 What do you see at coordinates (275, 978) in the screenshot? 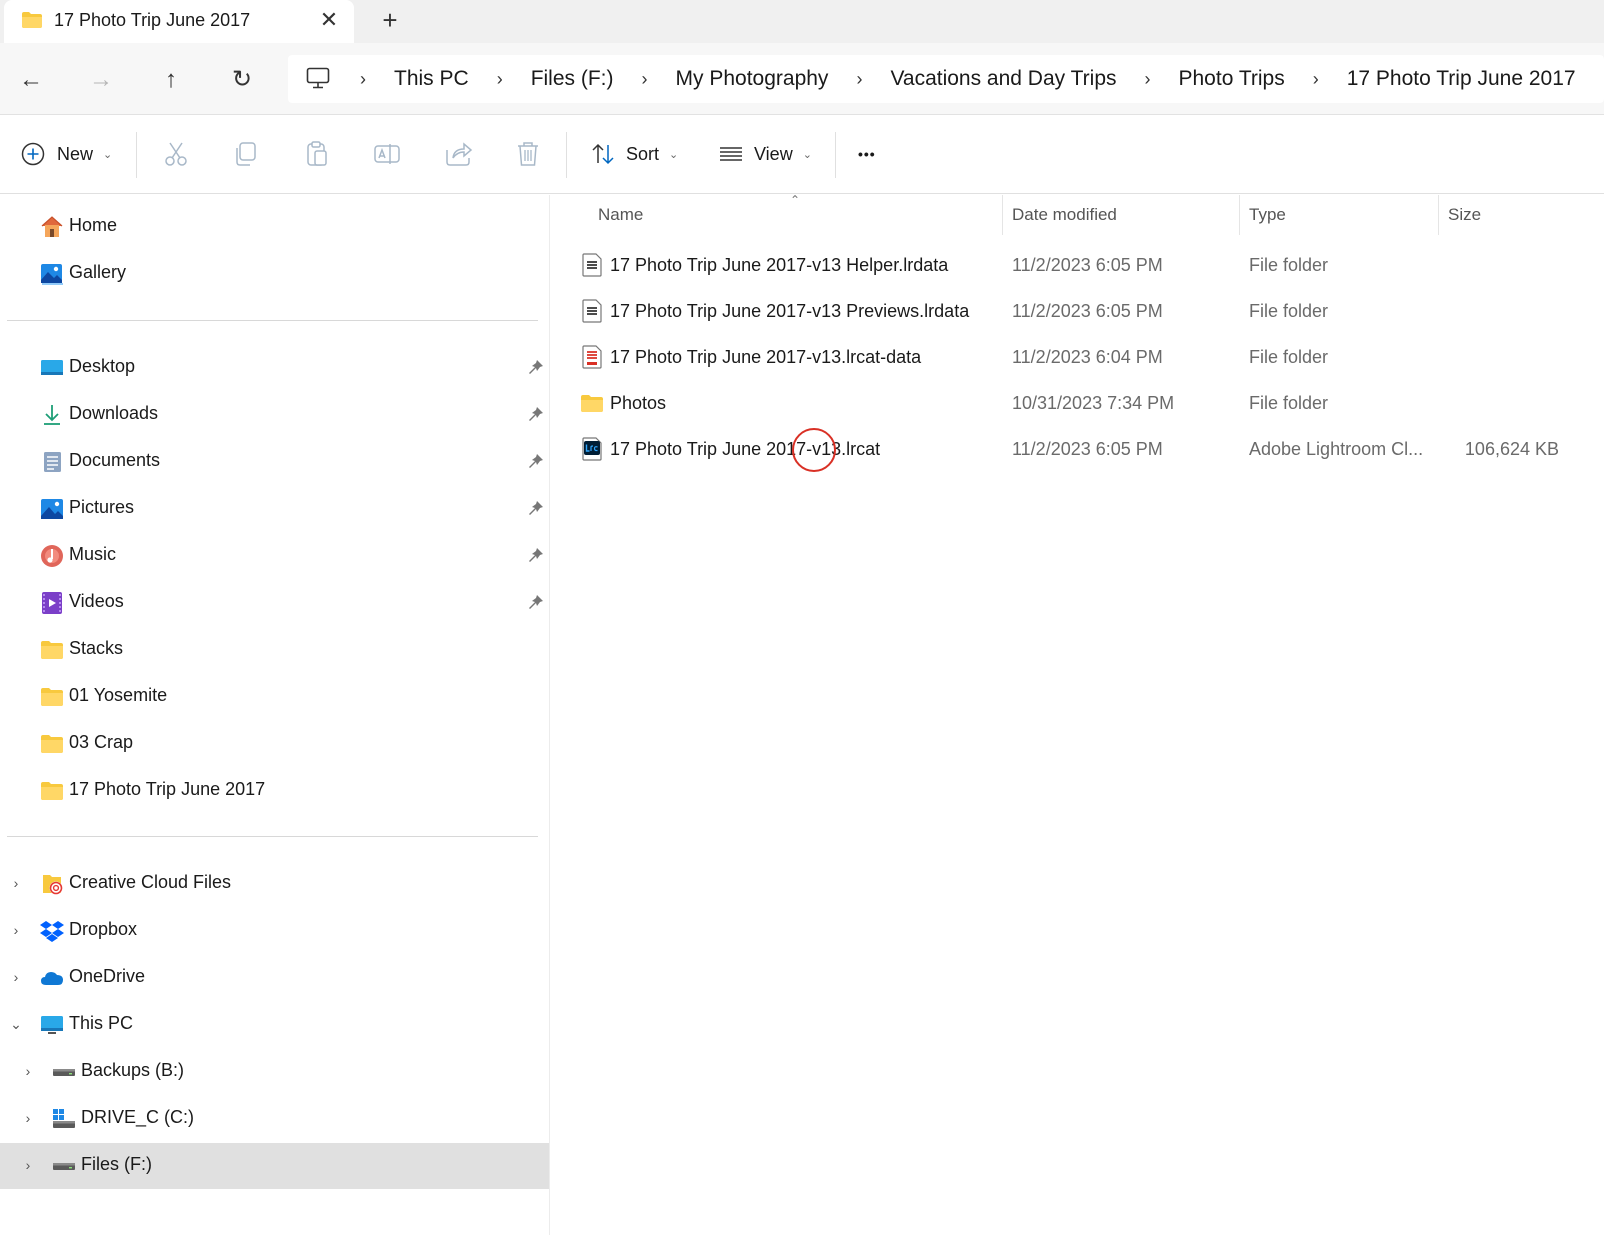
I see `sidebar-item-onedrive: › OneDrive` at bounding box center [275, 978].